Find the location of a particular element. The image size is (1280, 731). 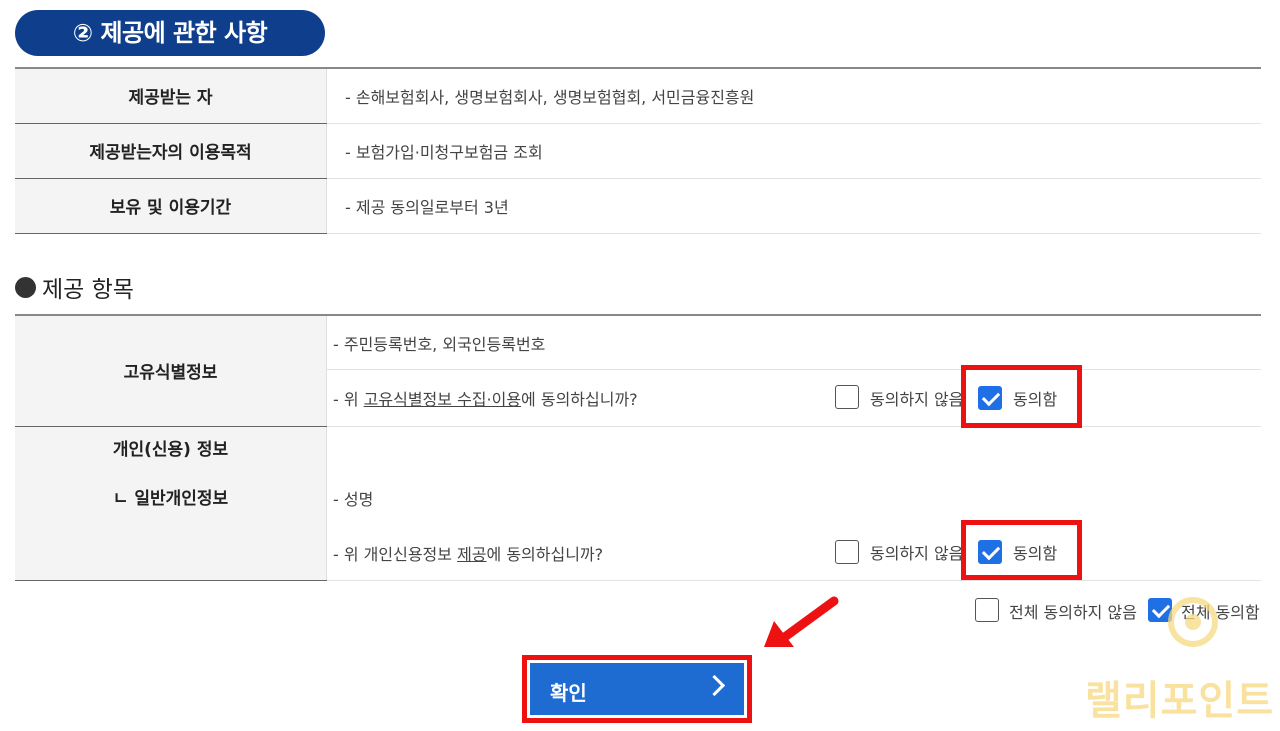

unique-id-link: 고유식별정보 수집·이용 is located at coordinates (442, 399).